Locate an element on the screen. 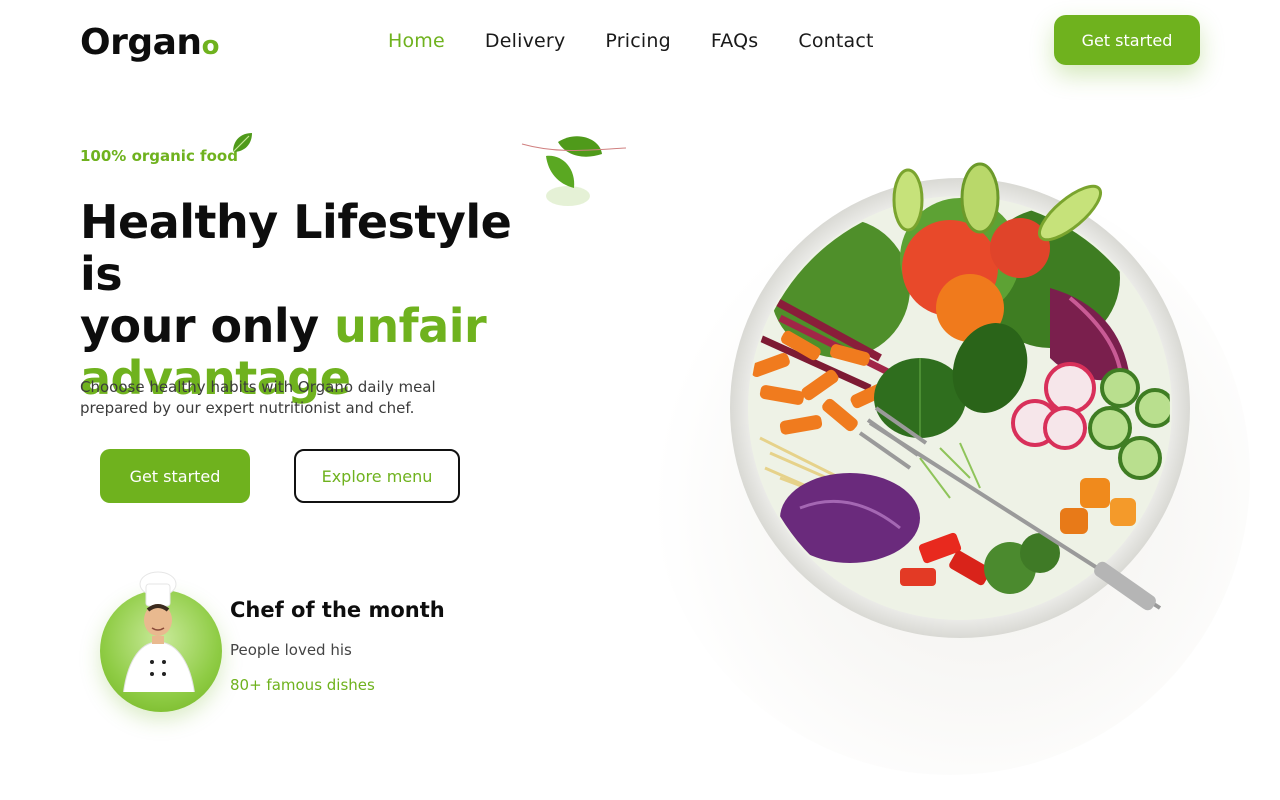 Image resolution: width=1280 pixels, height=800 pixels. logo-accent: o is located at coordinates (210, 46).